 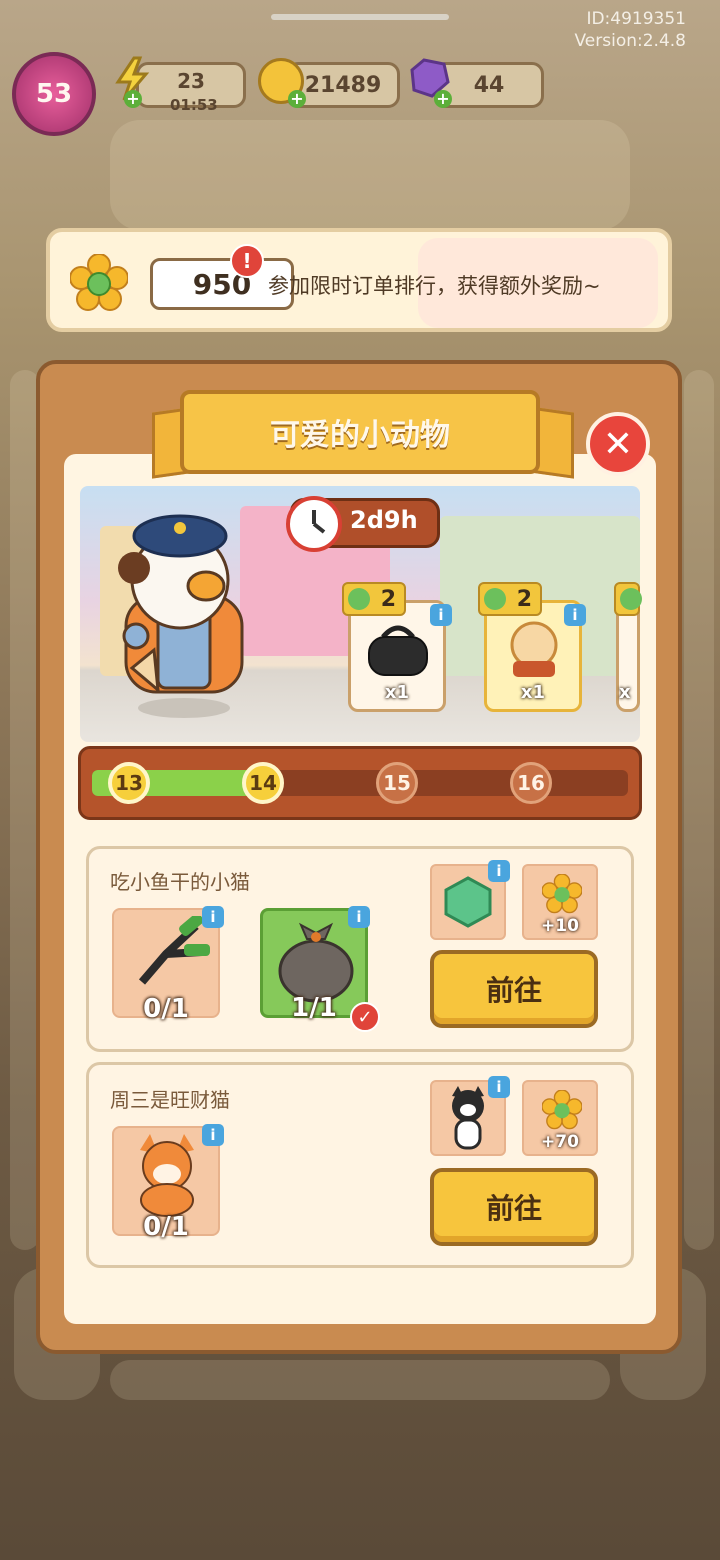 What do you see at coordinates (170, 1100) in the screenshot?
I see `task-title: 周三是旺财猫` at bounding box center [170, 1100].